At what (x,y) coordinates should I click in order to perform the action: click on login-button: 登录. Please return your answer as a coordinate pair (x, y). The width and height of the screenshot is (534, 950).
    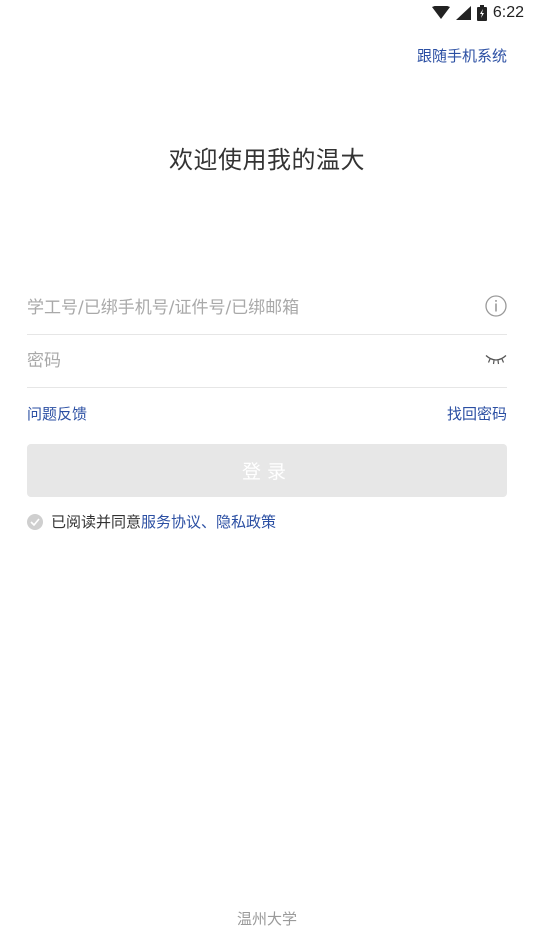
    Looking at the image, I should click on (267, 470).